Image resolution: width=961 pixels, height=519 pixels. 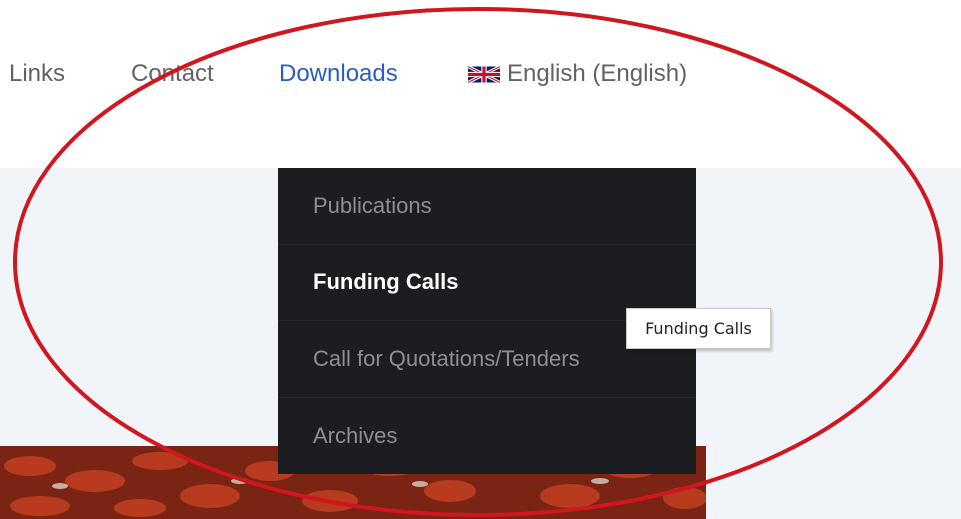 What do you see at coordinates (487, 436) in the screenshot?
I see `menu-item-archives: Archives` at bounding box center [487, 436].